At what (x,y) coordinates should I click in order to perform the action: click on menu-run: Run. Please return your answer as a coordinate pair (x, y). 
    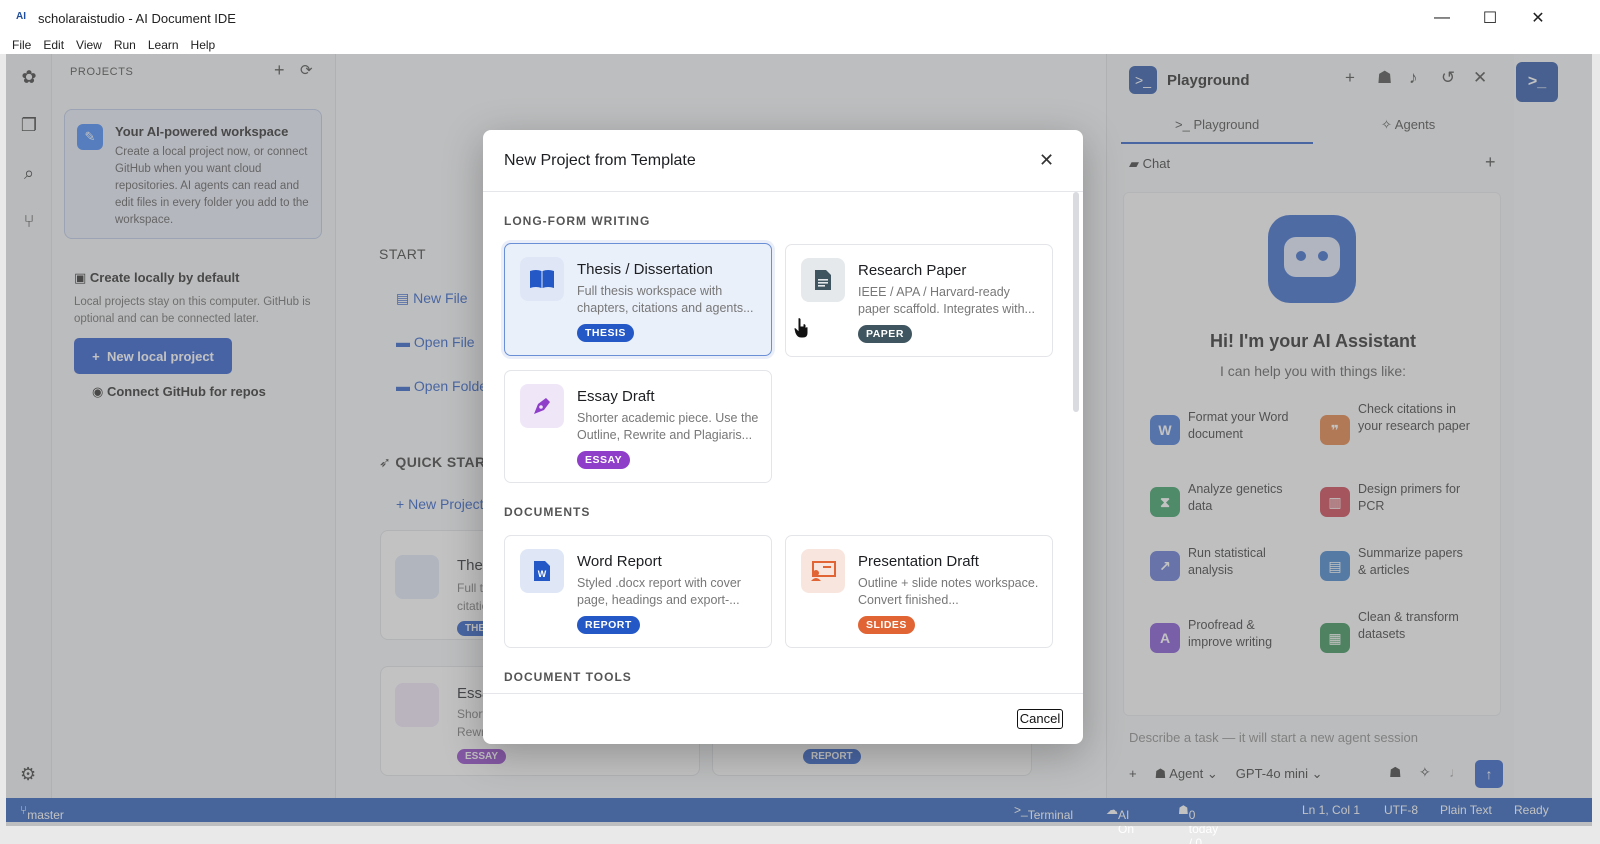
    Looking at the image, I should click on (125, 45).